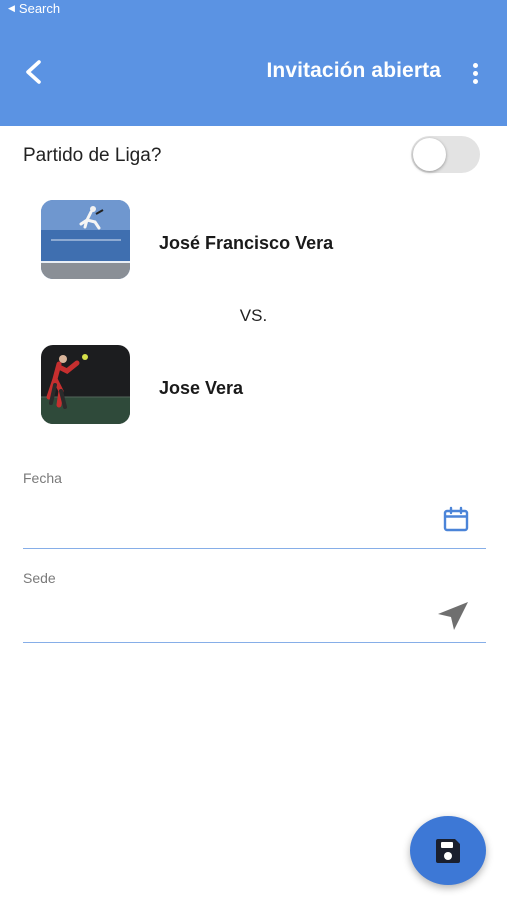 The image size is (507, 900). I want to click on venue-field-underline, so click(254, 642).